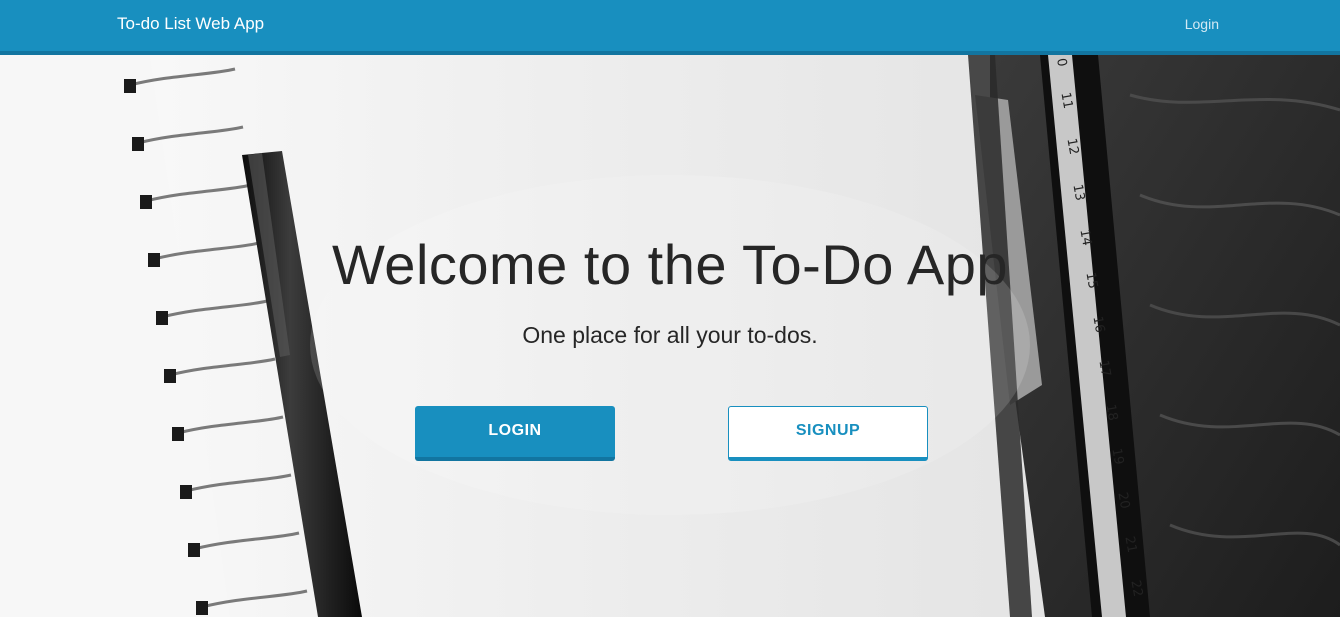 Image resolution: width=1340 pixels, height=617 pixels. What do you see at coordinates (1202, 24) in the screenshot?
I see `nav-login-link: Login` at bounding box center [1202, 24].